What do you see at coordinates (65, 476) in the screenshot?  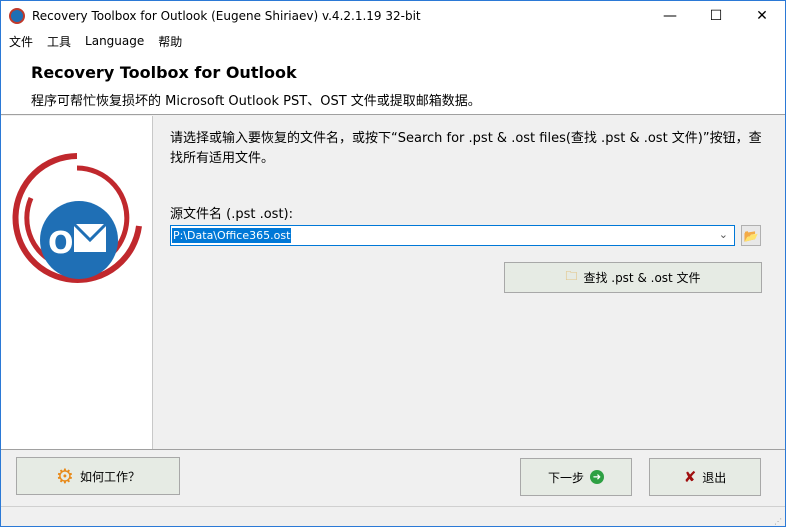 I see `gears-icon: ⚙` at bounding box center [65, 476].